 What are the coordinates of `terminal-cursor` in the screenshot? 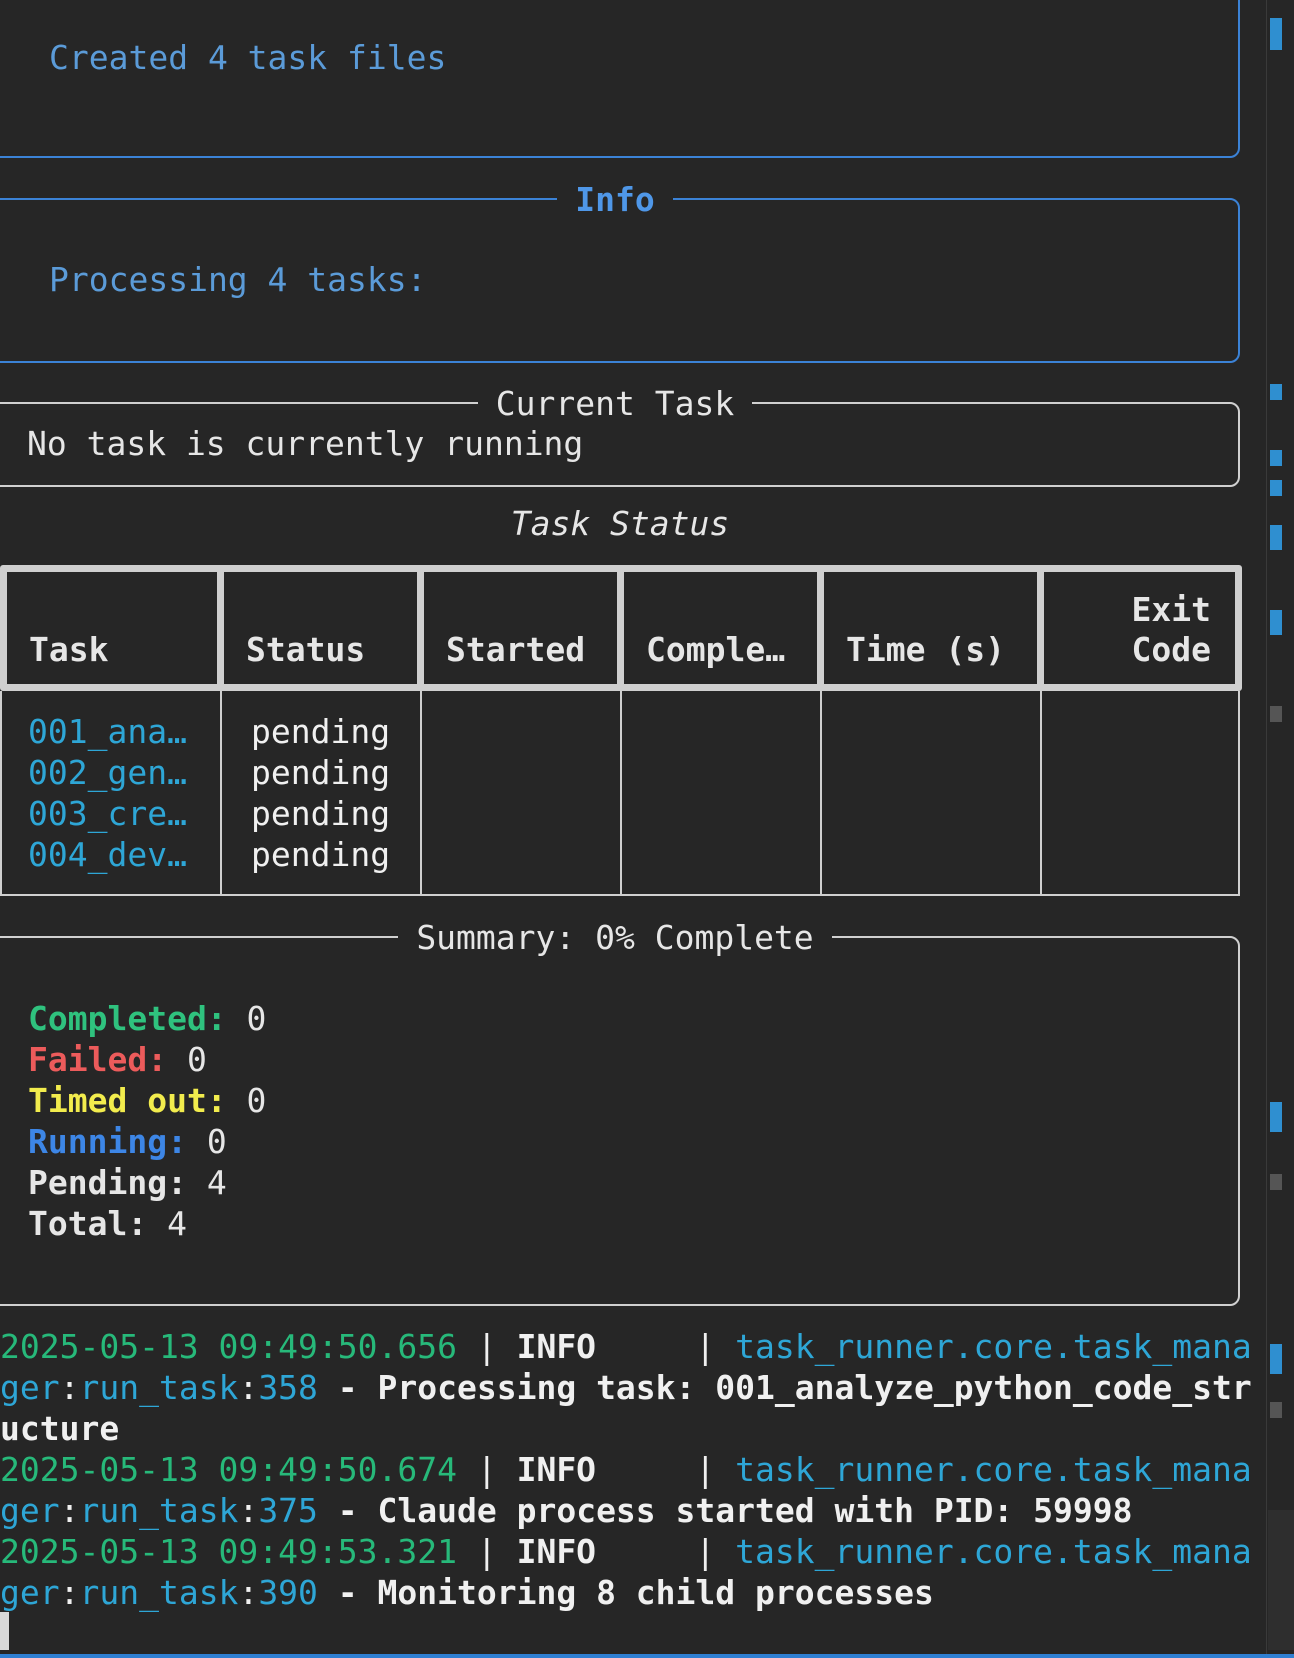 It's located at (4, 1631).